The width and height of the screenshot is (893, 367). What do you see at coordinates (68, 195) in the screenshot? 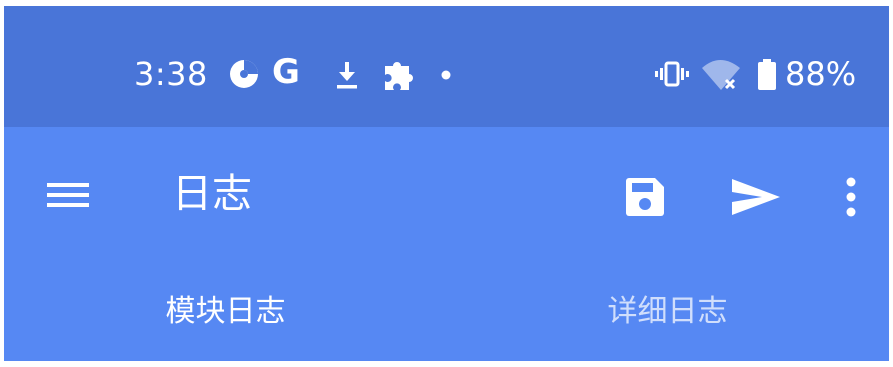
I see `menu-icon` at bounding box center [68, 195].